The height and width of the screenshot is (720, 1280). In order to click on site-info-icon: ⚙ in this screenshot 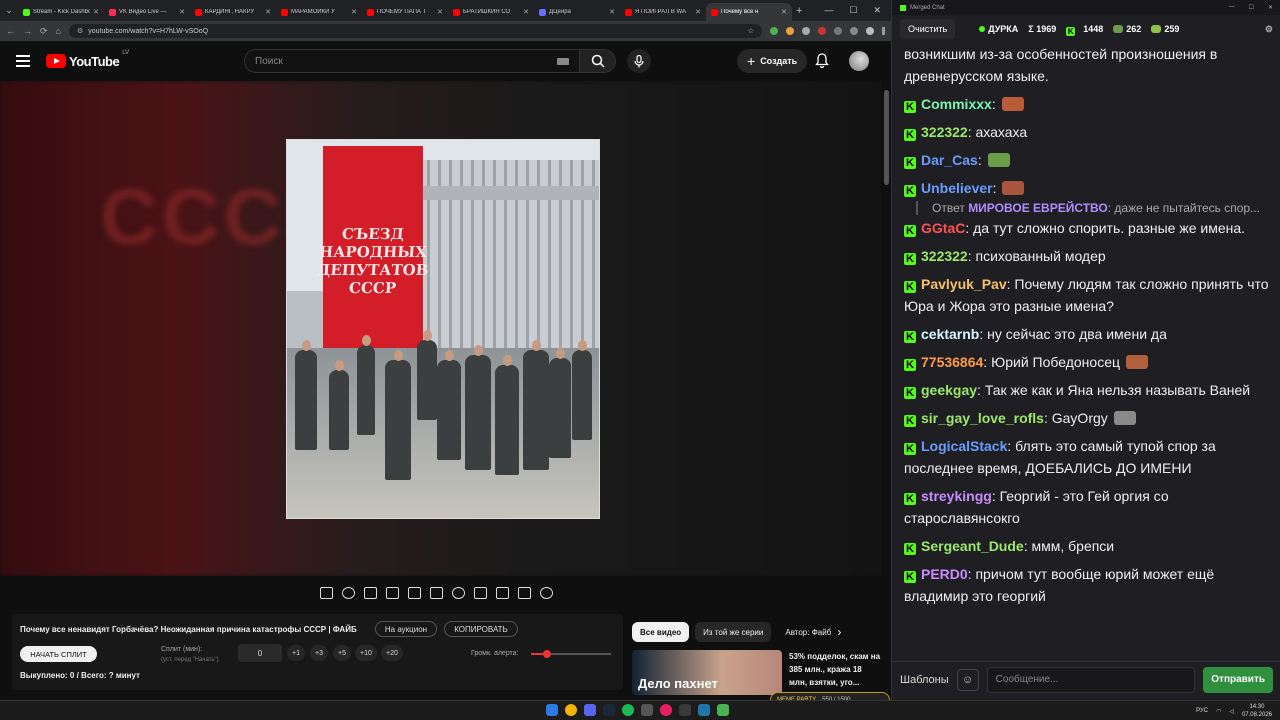, I will do `click(80, 31)`.